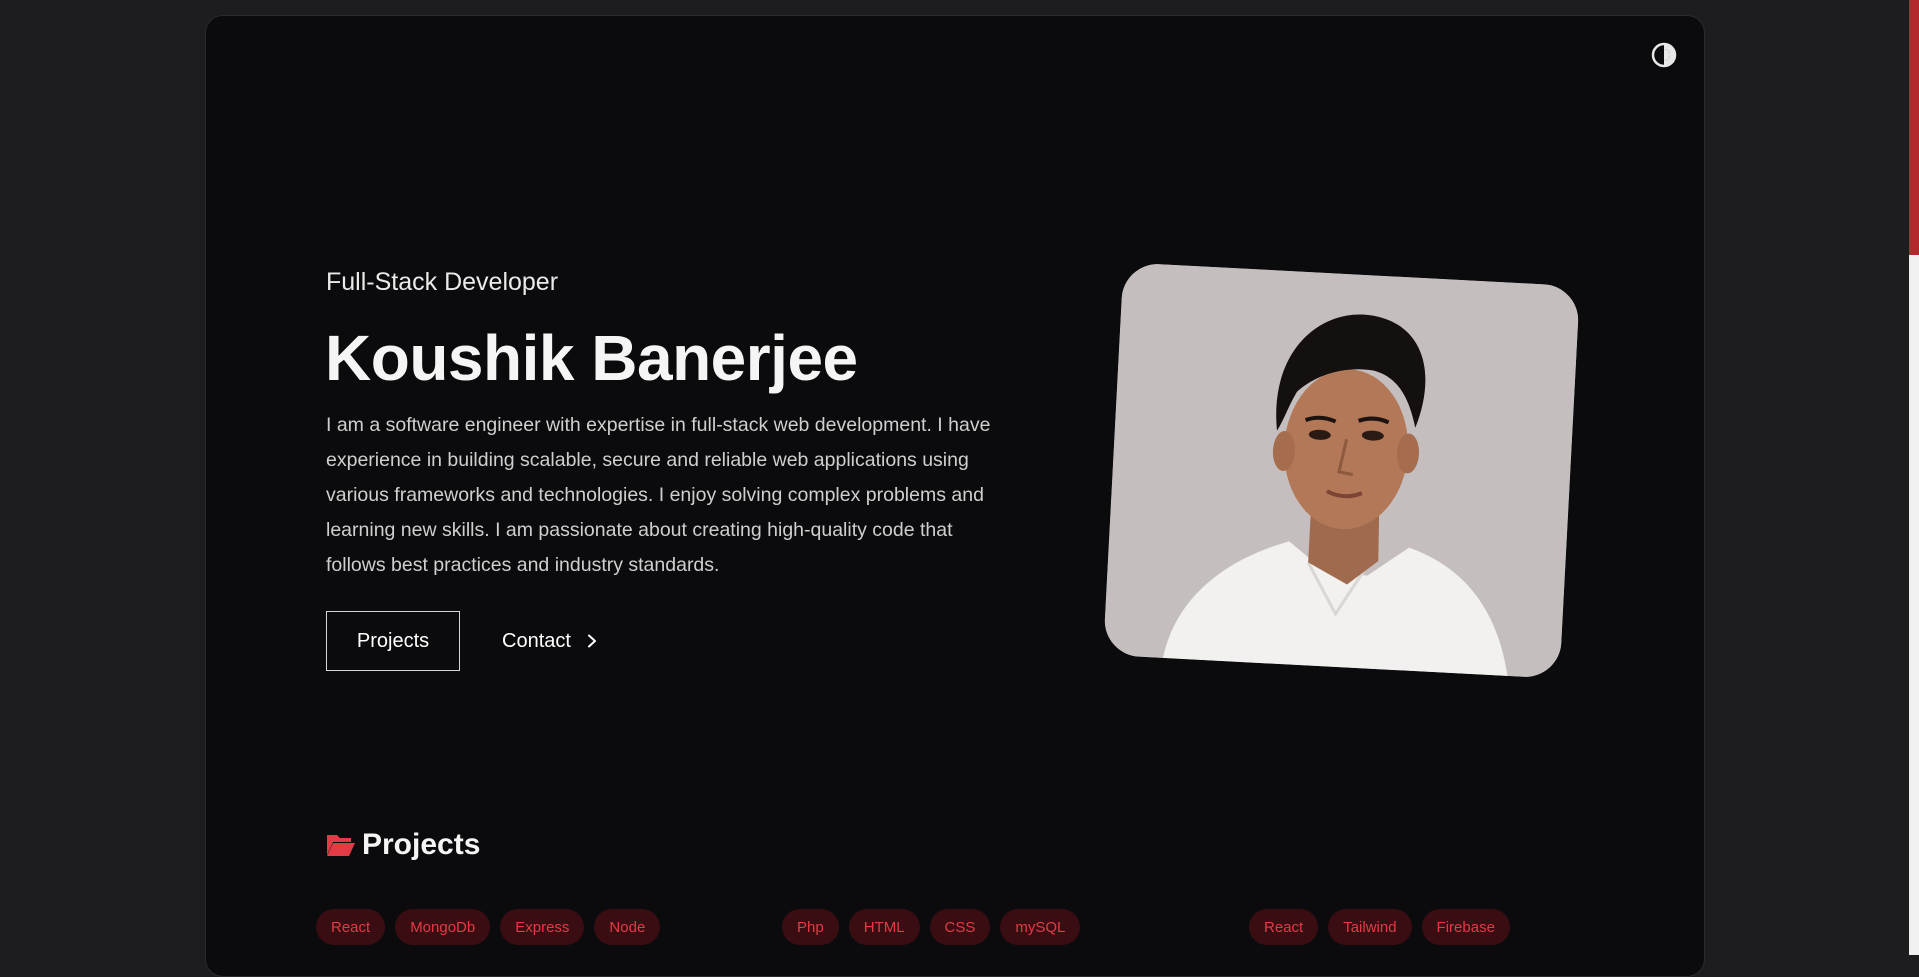  What do you see at coordinates (591, 641) in the screenshot?
I see `chevron-right-icon` at bounding box center [591, 641].